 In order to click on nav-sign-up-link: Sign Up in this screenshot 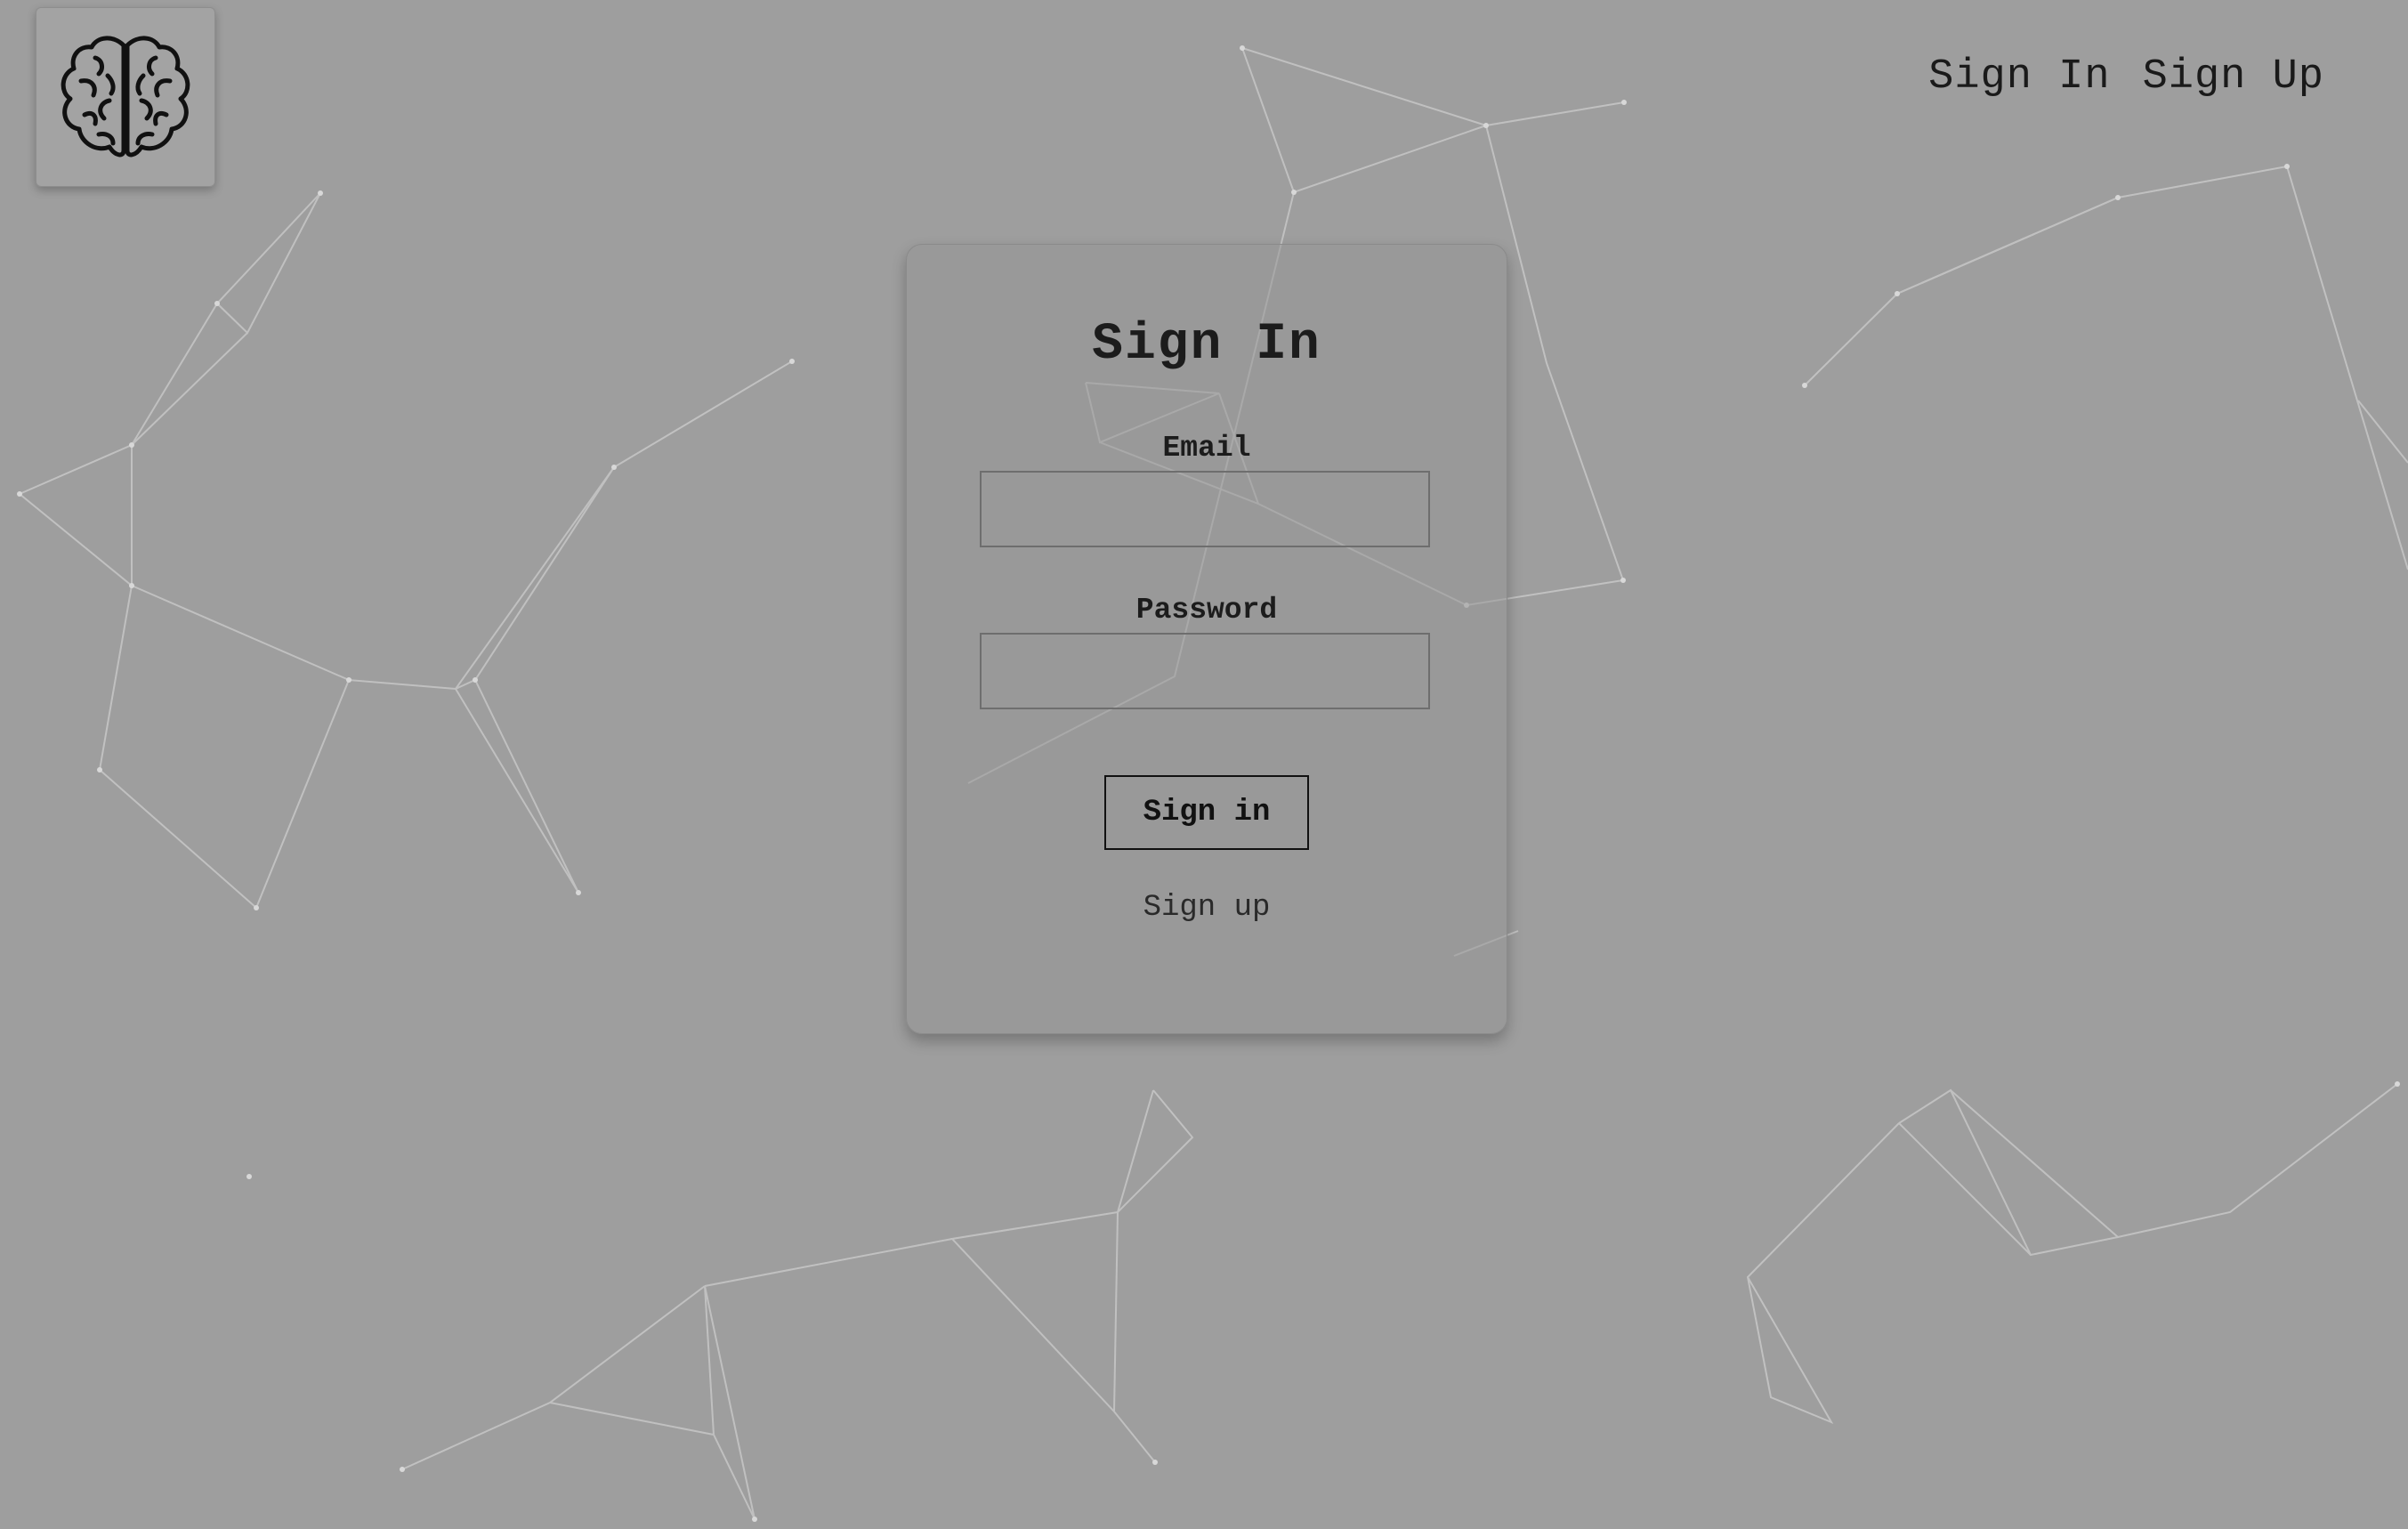, I will do `click(2234, 77)`.